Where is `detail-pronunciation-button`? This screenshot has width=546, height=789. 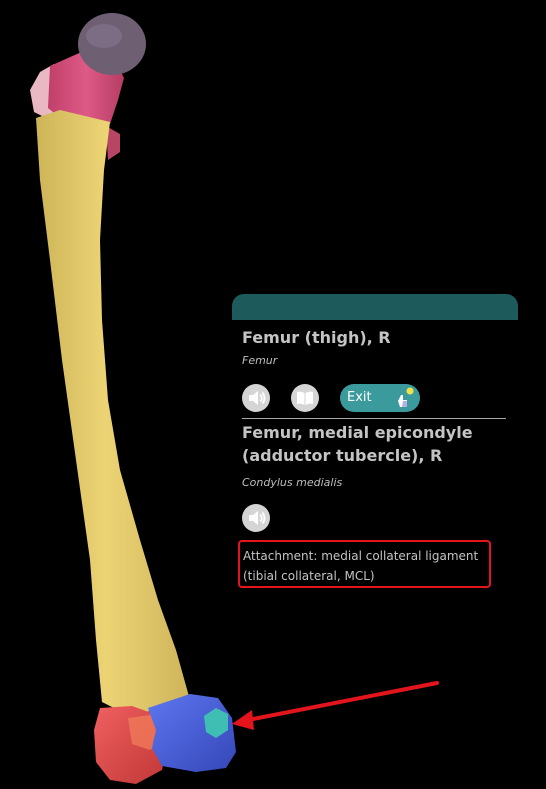
detail-pronunciation-button is located at coordinates (256, 518).